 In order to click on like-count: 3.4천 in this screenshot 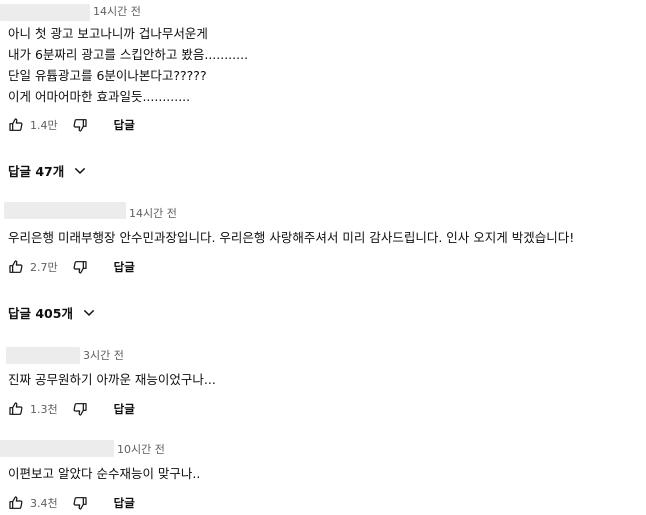, I will do `click(44, 503)`.